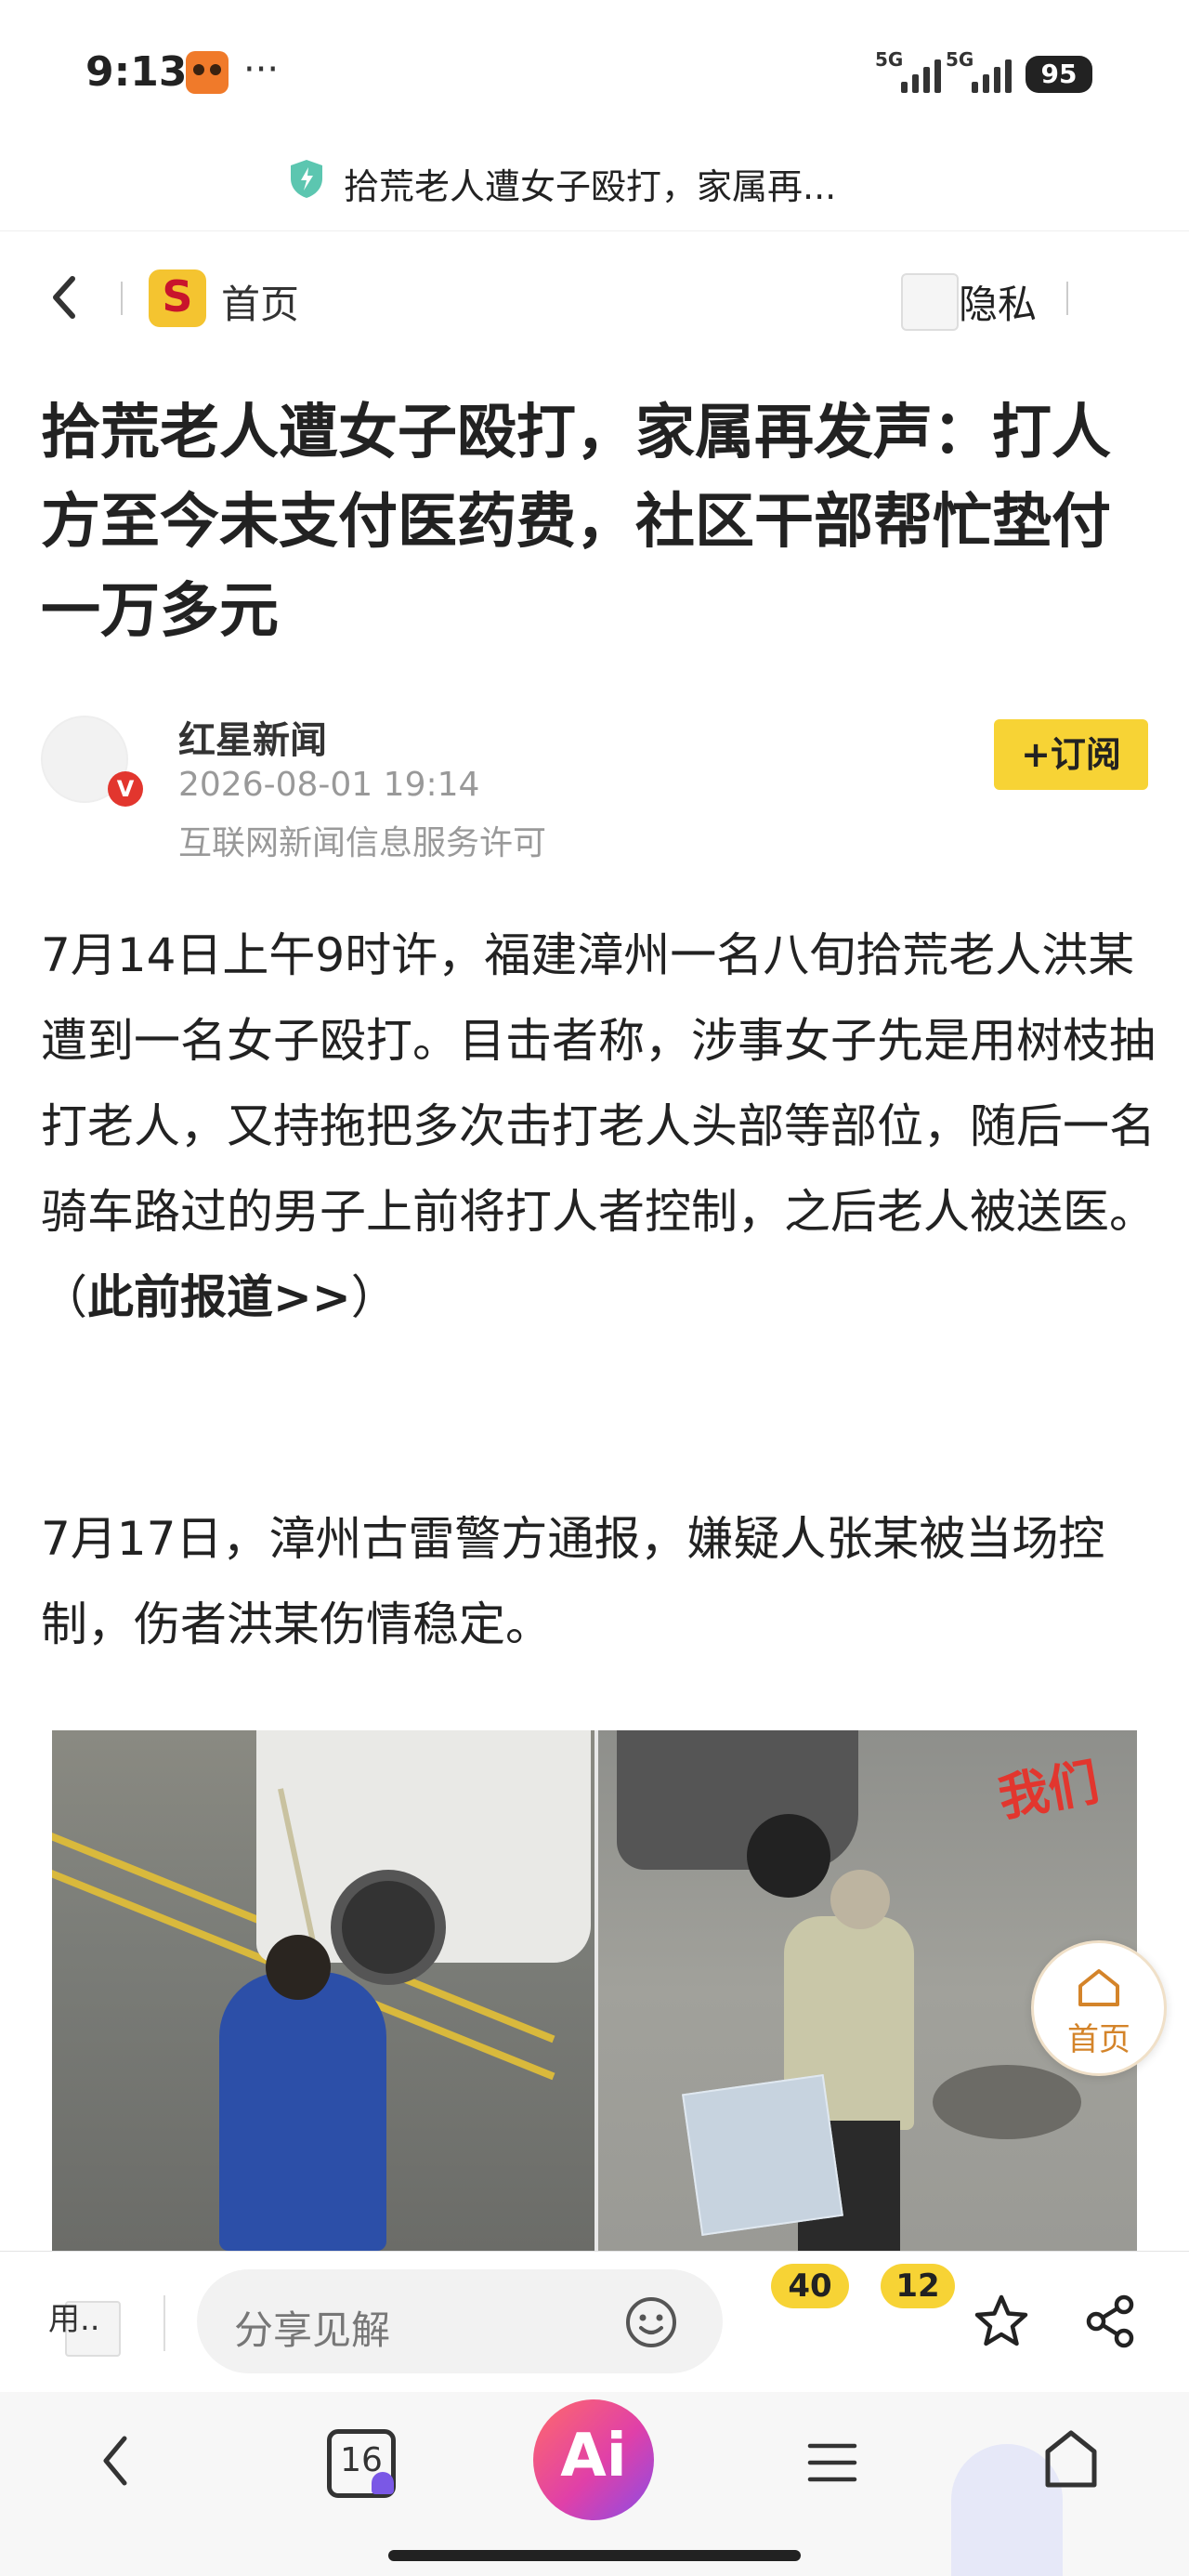  What do you see at coordinates (998, 301) in the screenshot?
I see `privacy-link: 隐私` at bounding box center [998, 301].